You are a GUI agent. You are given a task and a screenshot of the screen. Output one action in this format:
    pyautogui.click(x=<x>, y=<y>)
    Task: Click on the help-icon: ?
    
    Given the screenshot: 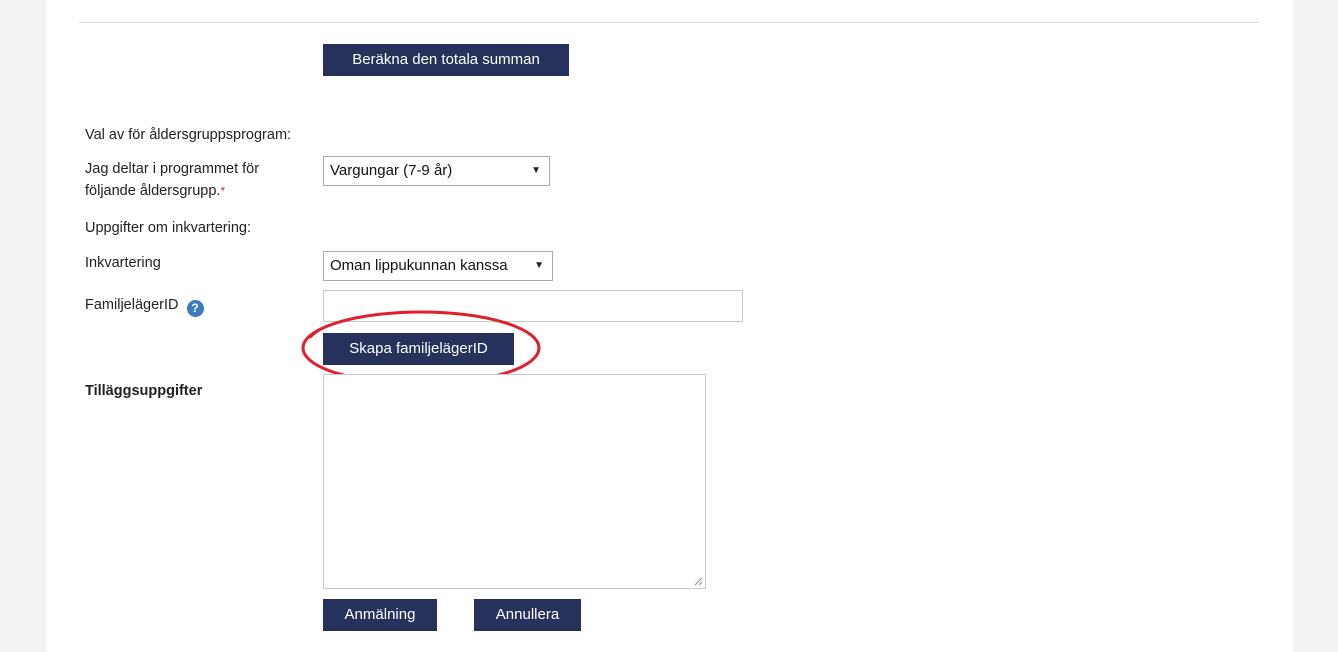 What is the action you would take?
    pyautogui.click(x=195, y=308)
    